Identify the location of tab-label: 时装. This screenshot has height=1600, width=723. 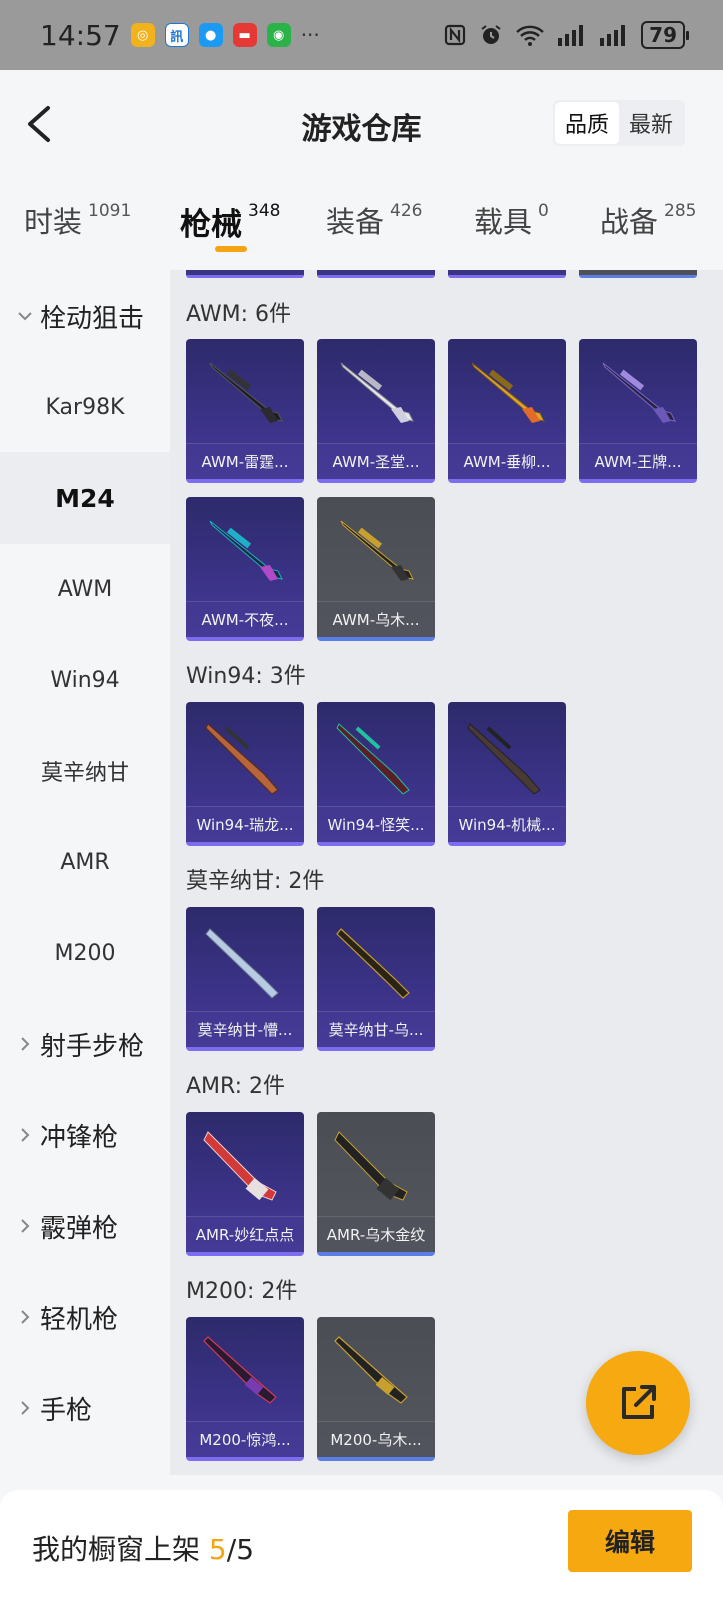
(53, 222).